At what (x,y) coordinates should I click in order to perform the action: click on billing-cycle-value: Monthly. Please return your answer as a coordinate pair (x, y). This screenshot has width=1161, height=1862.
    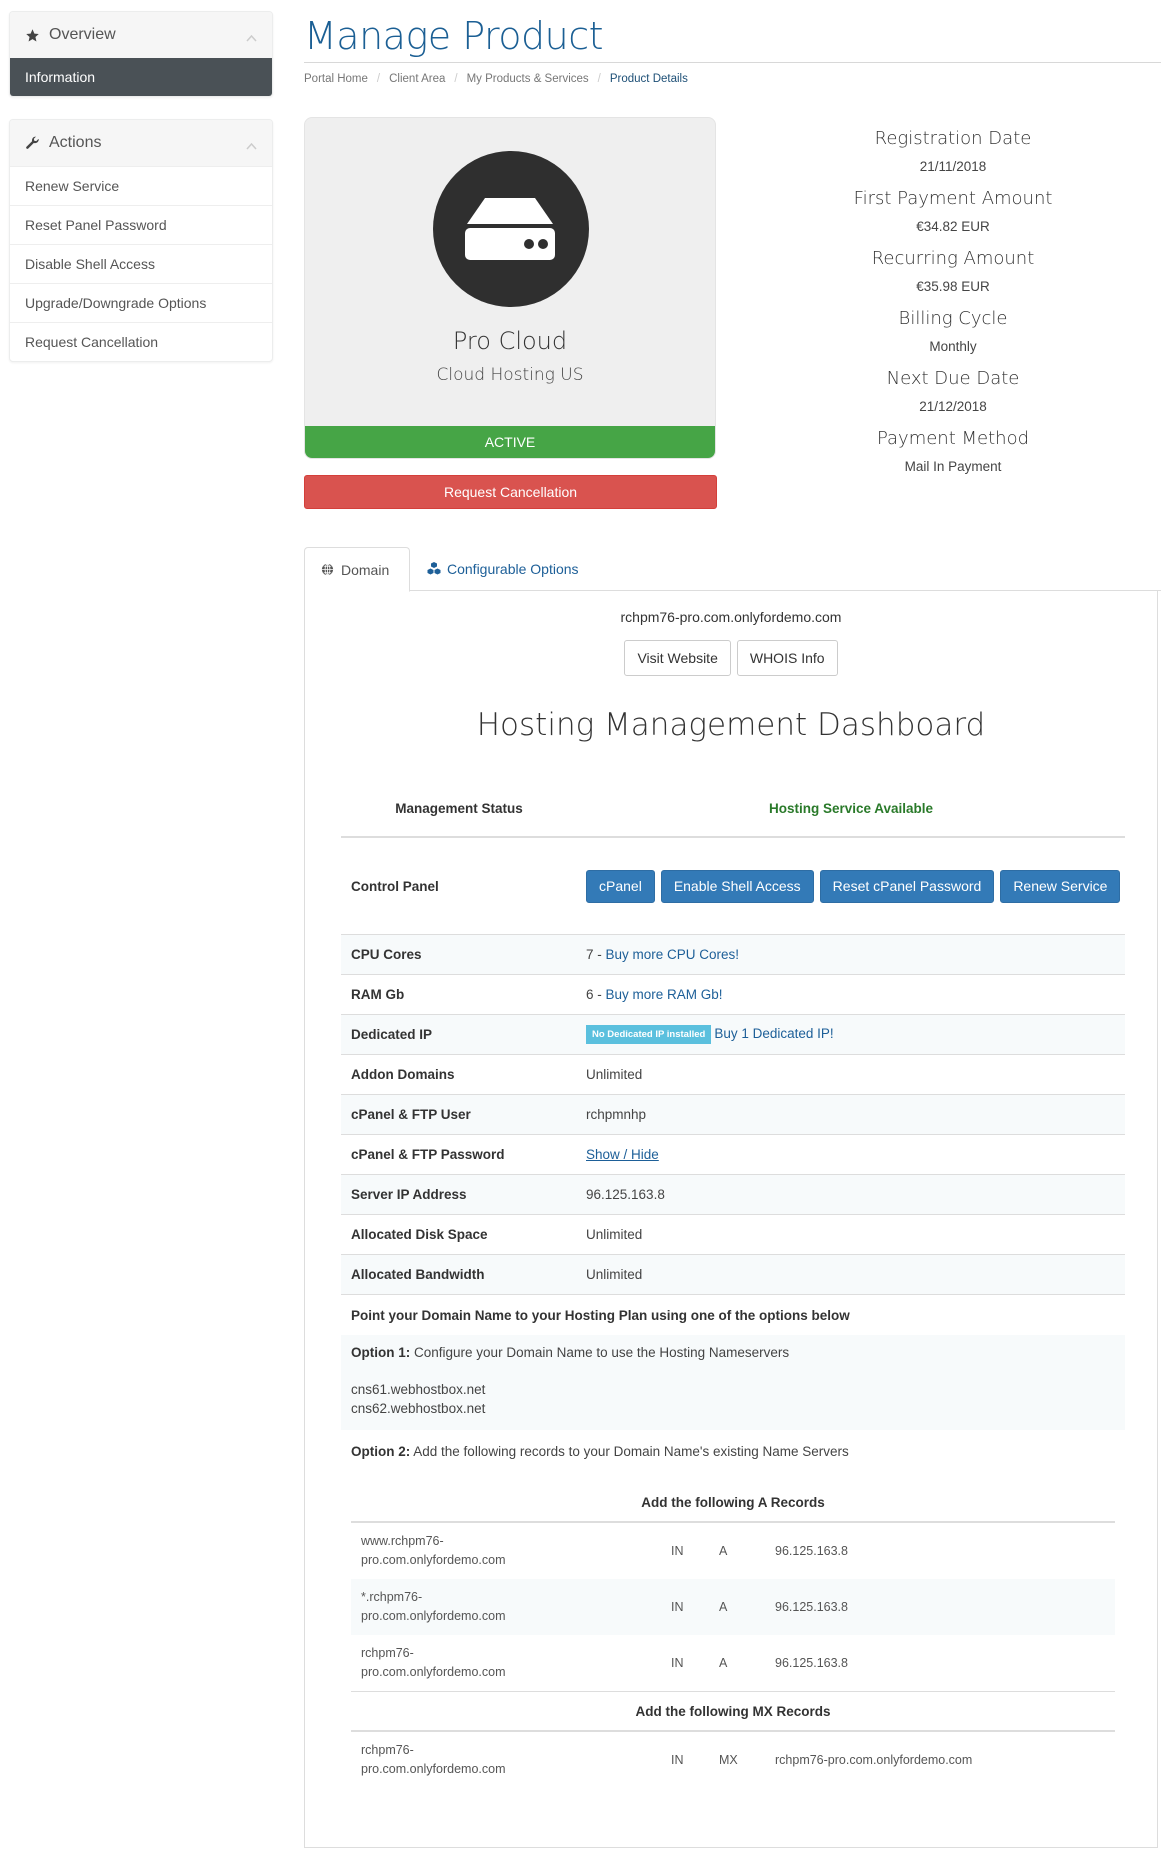
    Looking at the image, I should click on (953, 346).